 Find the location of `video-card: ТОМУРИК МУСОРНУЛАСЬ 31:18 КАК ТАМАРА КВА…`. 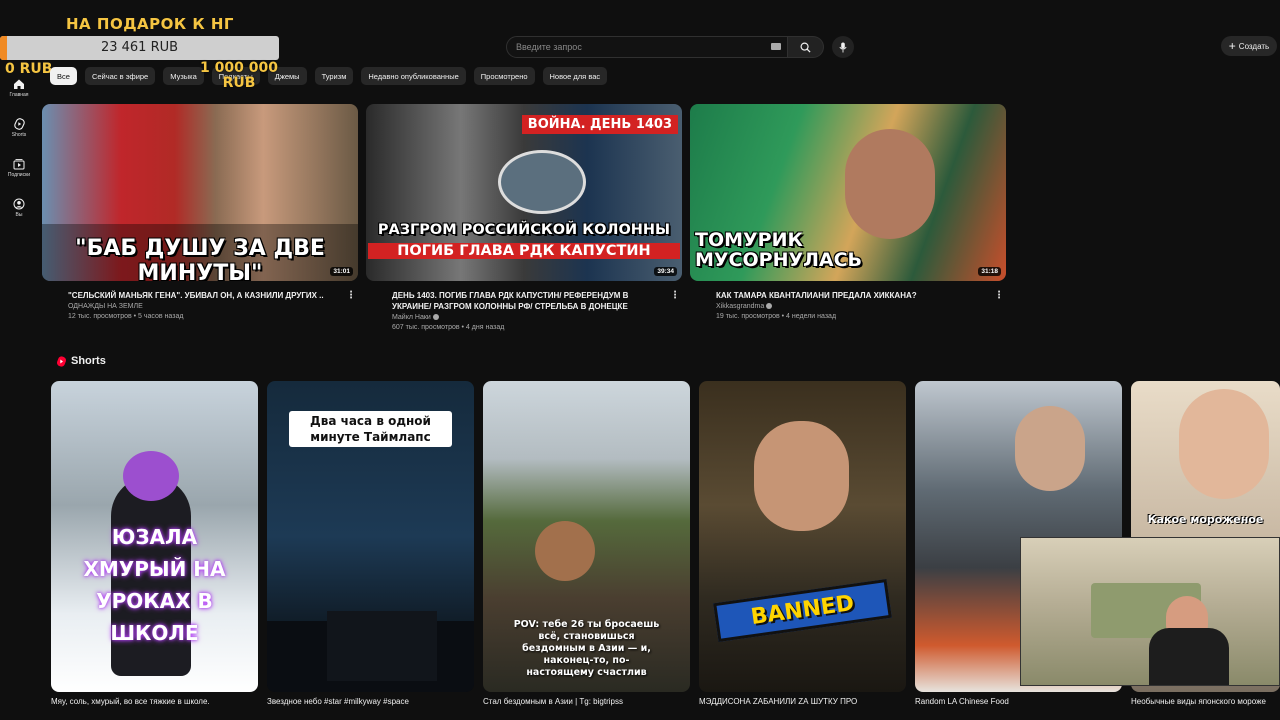

video-card: ТОМУРИК МУСОРНУЛАСЬ 31:18 КАК ТАМАРА КВА… is located at coordinates (848, 212).